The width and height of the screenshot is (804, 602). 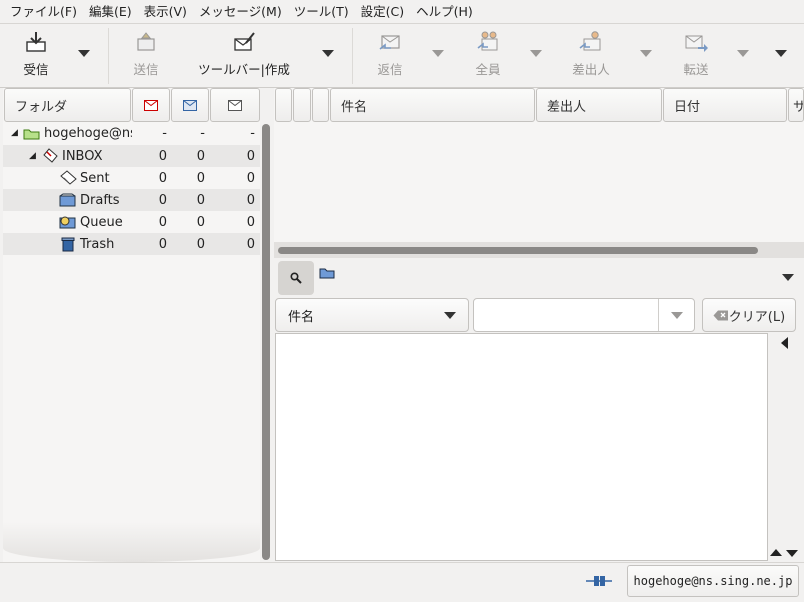 I want to click on reply-menu-arrow, so click(x=438, y=54).